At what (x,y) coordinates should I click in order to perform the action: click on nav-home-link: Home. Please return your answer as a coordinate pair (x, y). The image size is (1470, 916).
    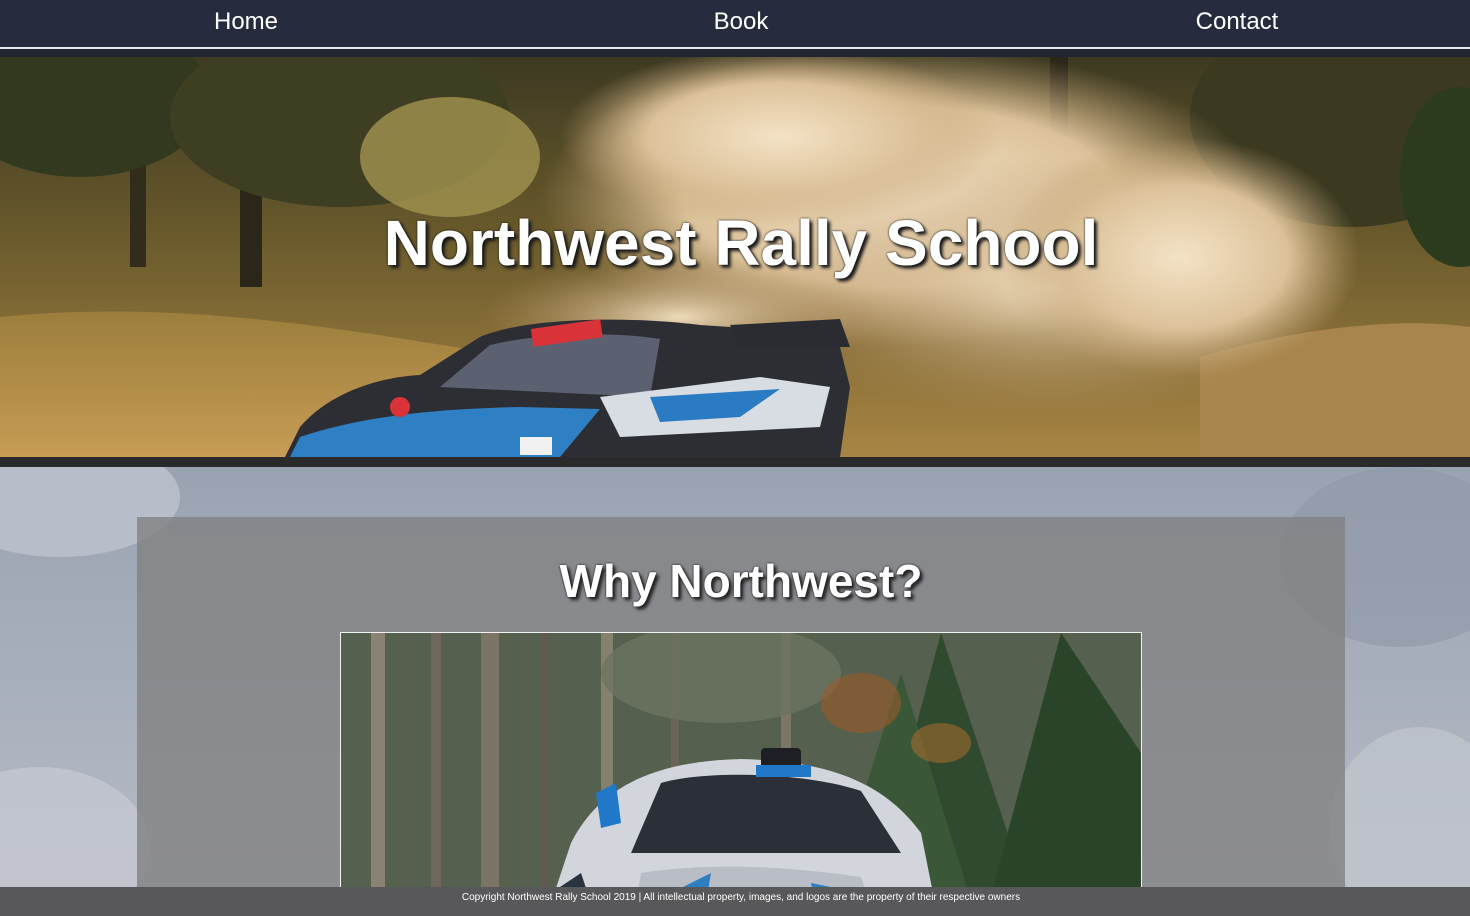
    Looking at the image, I should click on (246, 22).